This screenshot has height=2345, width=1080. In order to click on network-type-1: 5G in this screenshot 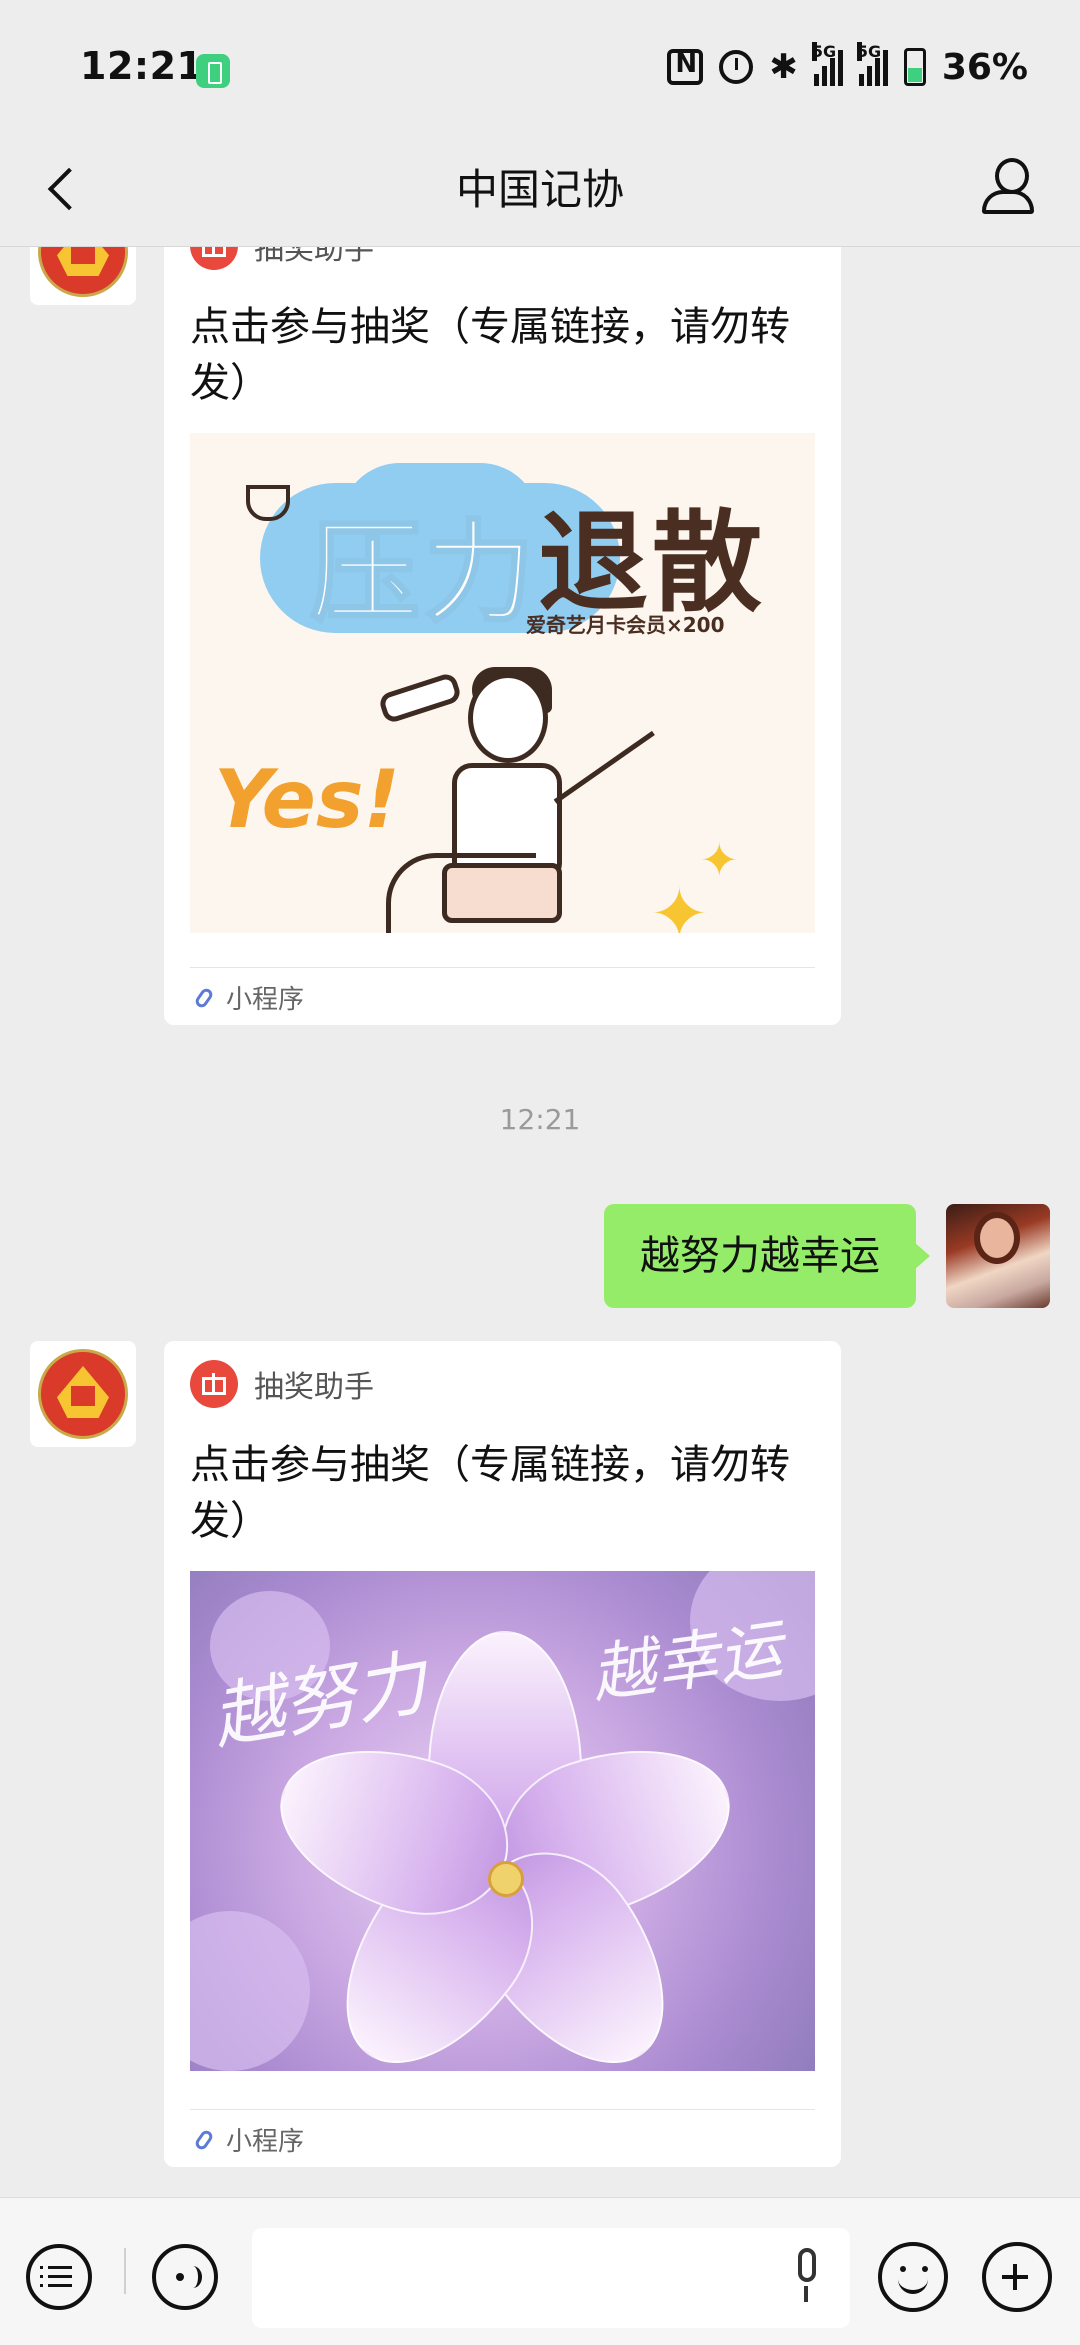, I will do `click(824, 51)`.